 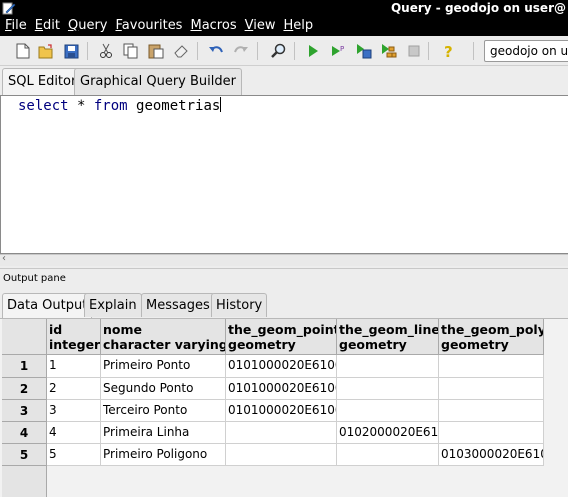 I want to click on sql-star: *, so click(x=81, y=106).